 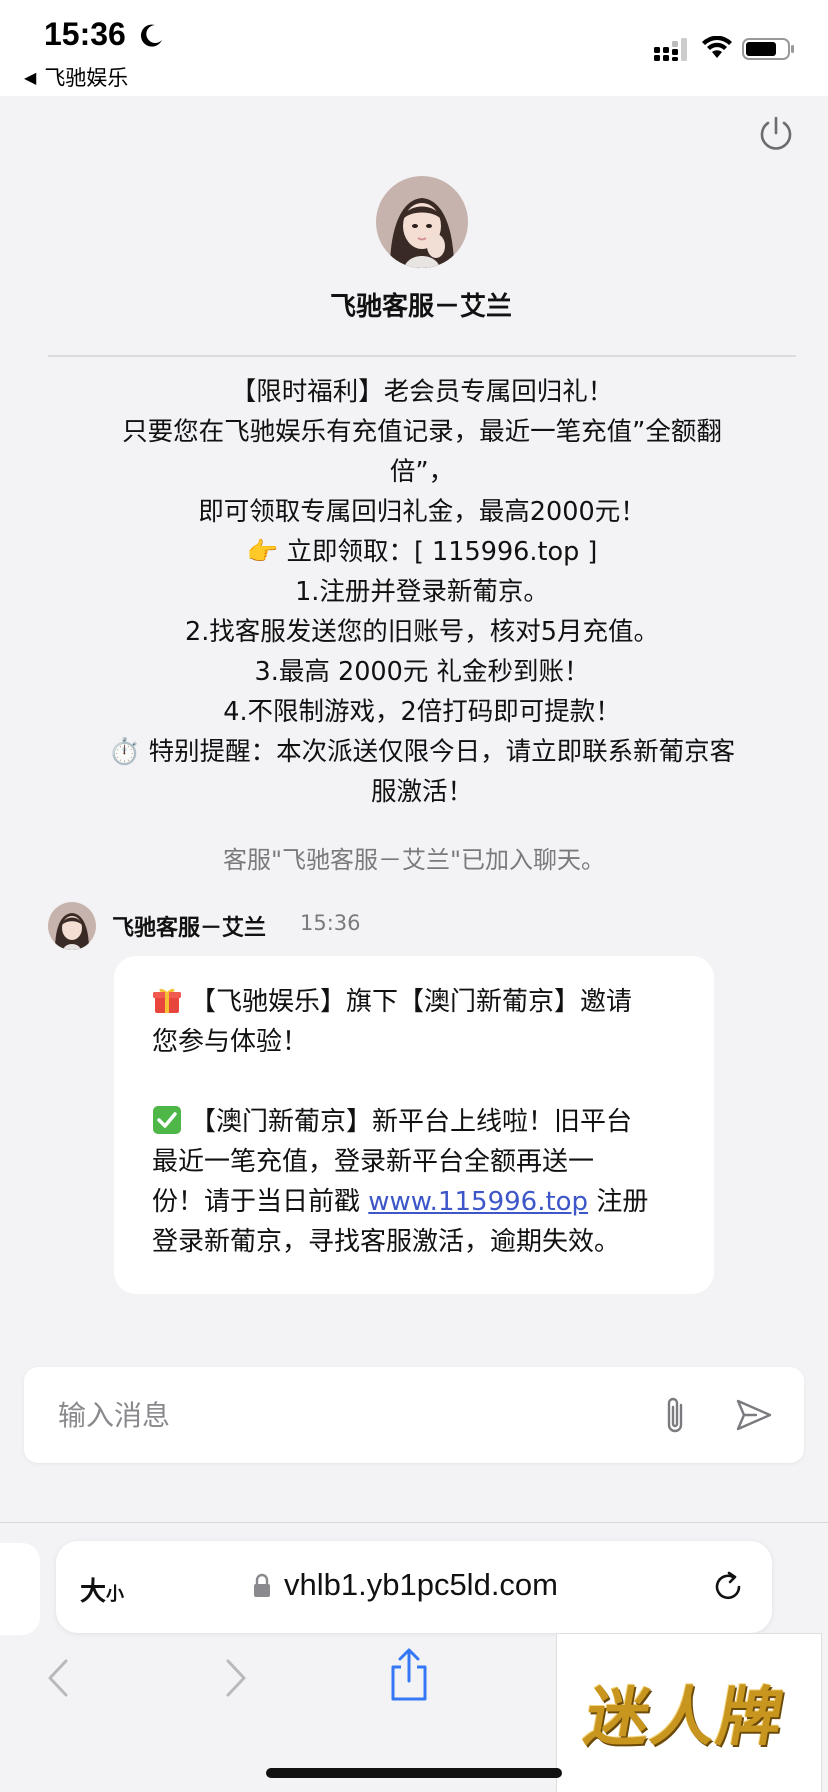 I want to click on message-input, so click(x=338, y=1415).